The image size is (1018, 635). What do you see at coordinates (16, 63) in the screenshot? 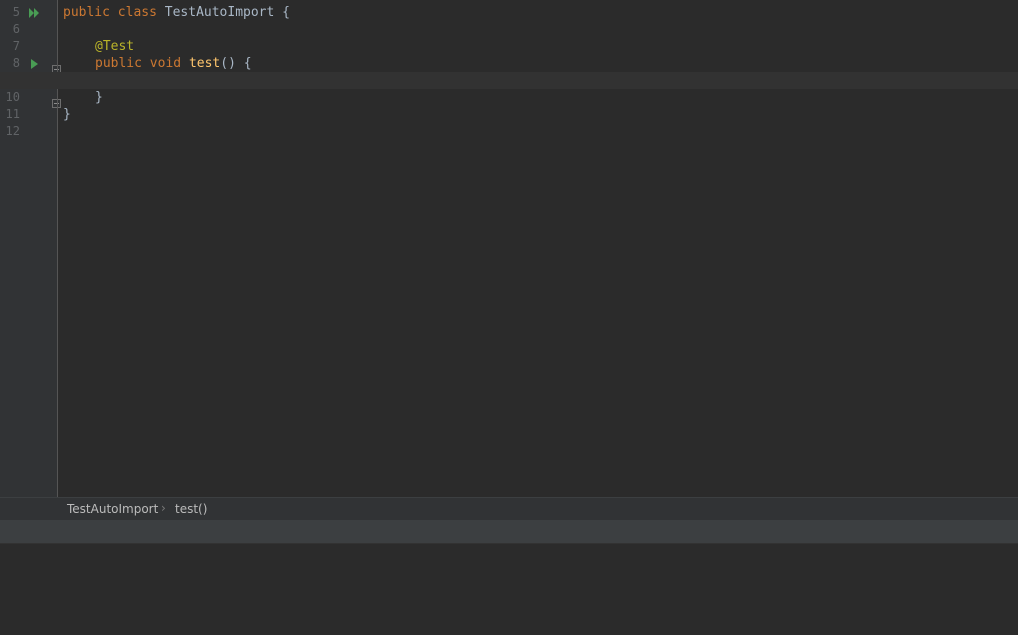
I see `line-number: 8` at bounding box center [16, 63].